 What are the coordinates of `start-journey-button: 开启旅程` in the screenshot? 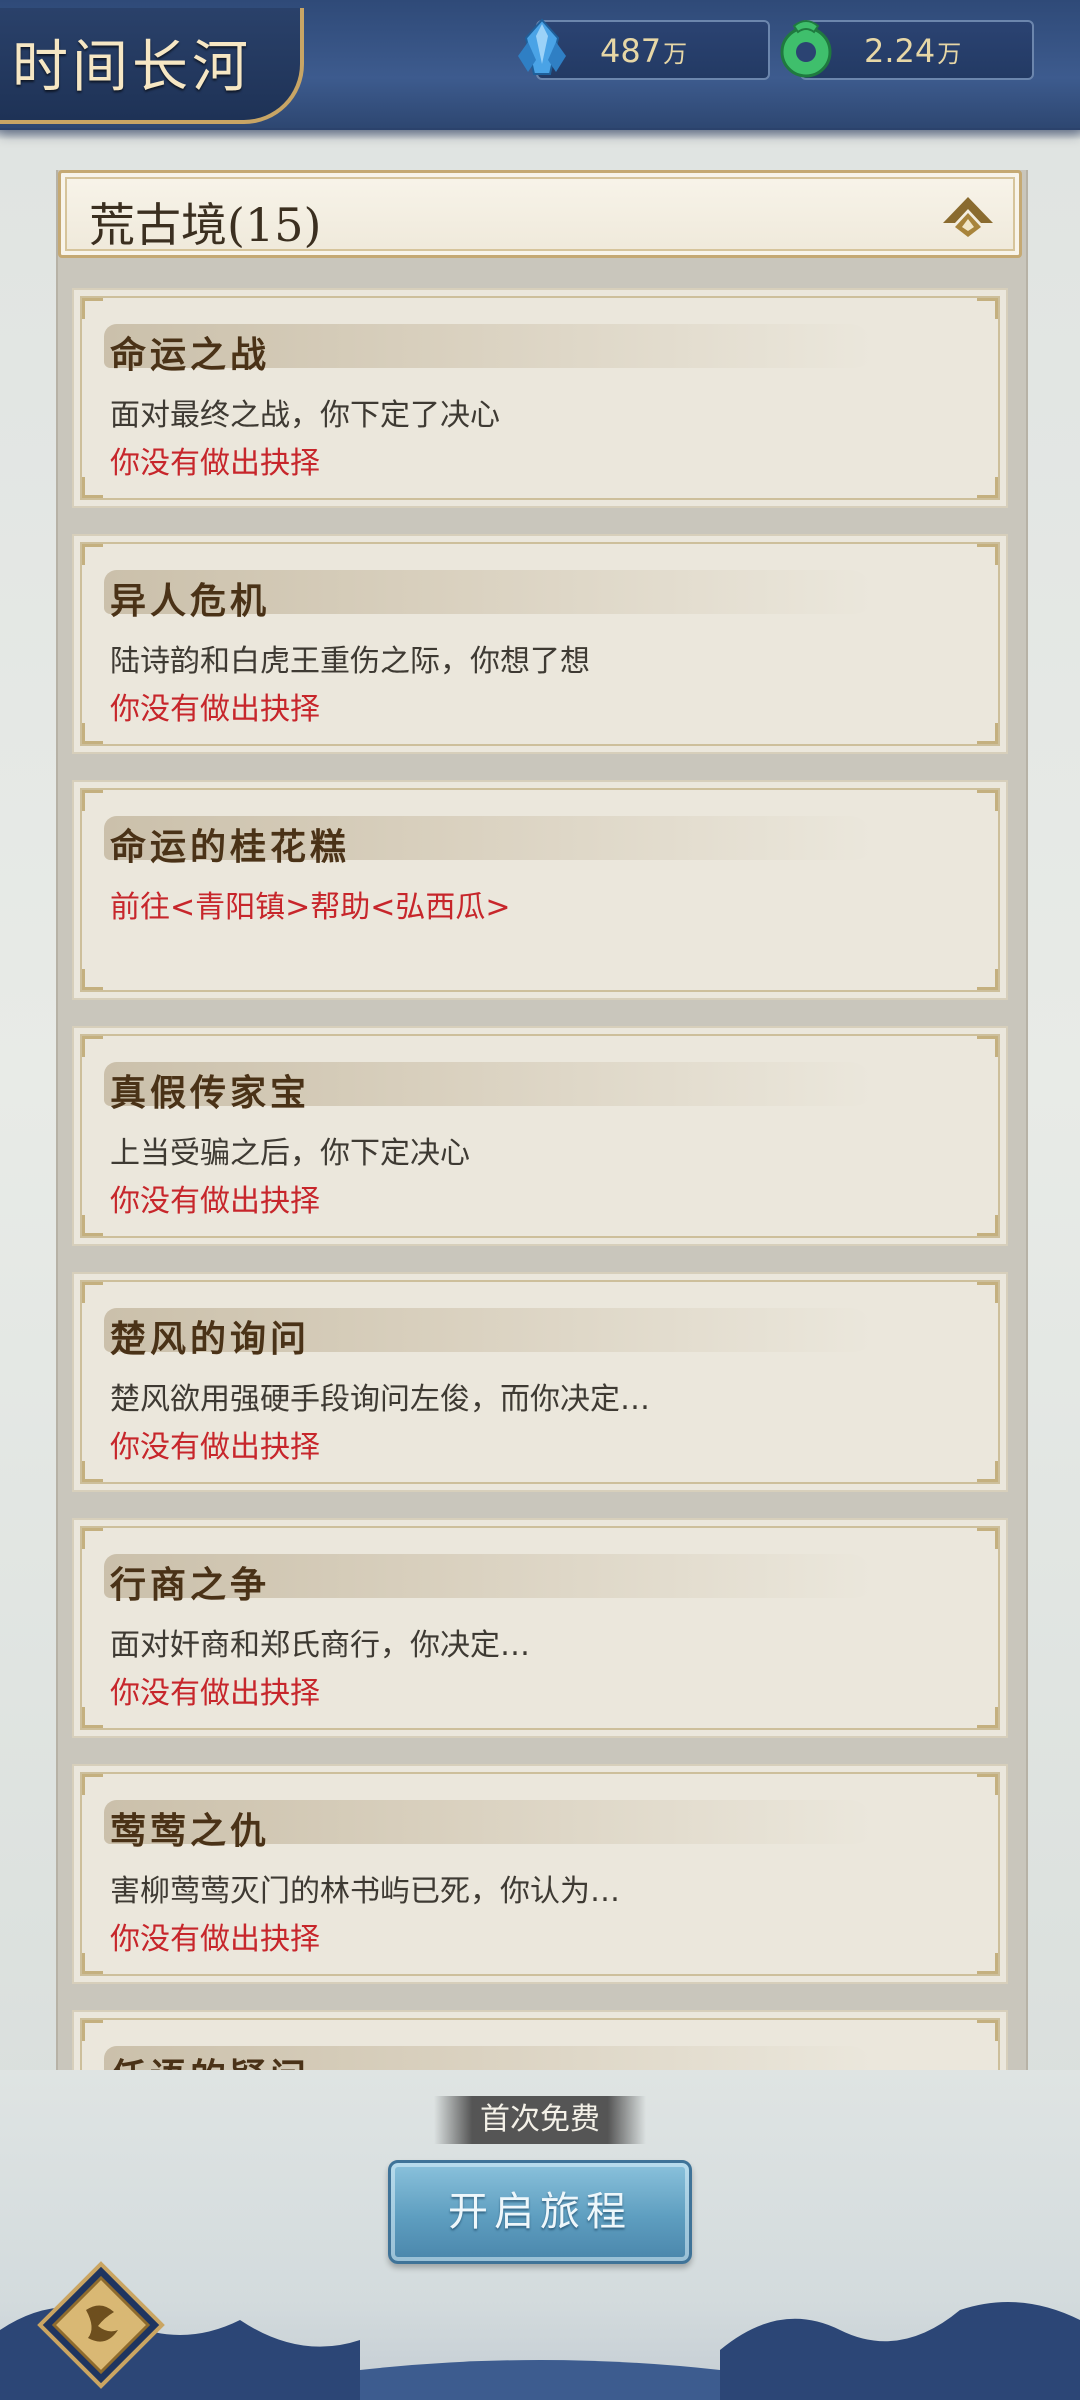 It's located at (540, 2212).